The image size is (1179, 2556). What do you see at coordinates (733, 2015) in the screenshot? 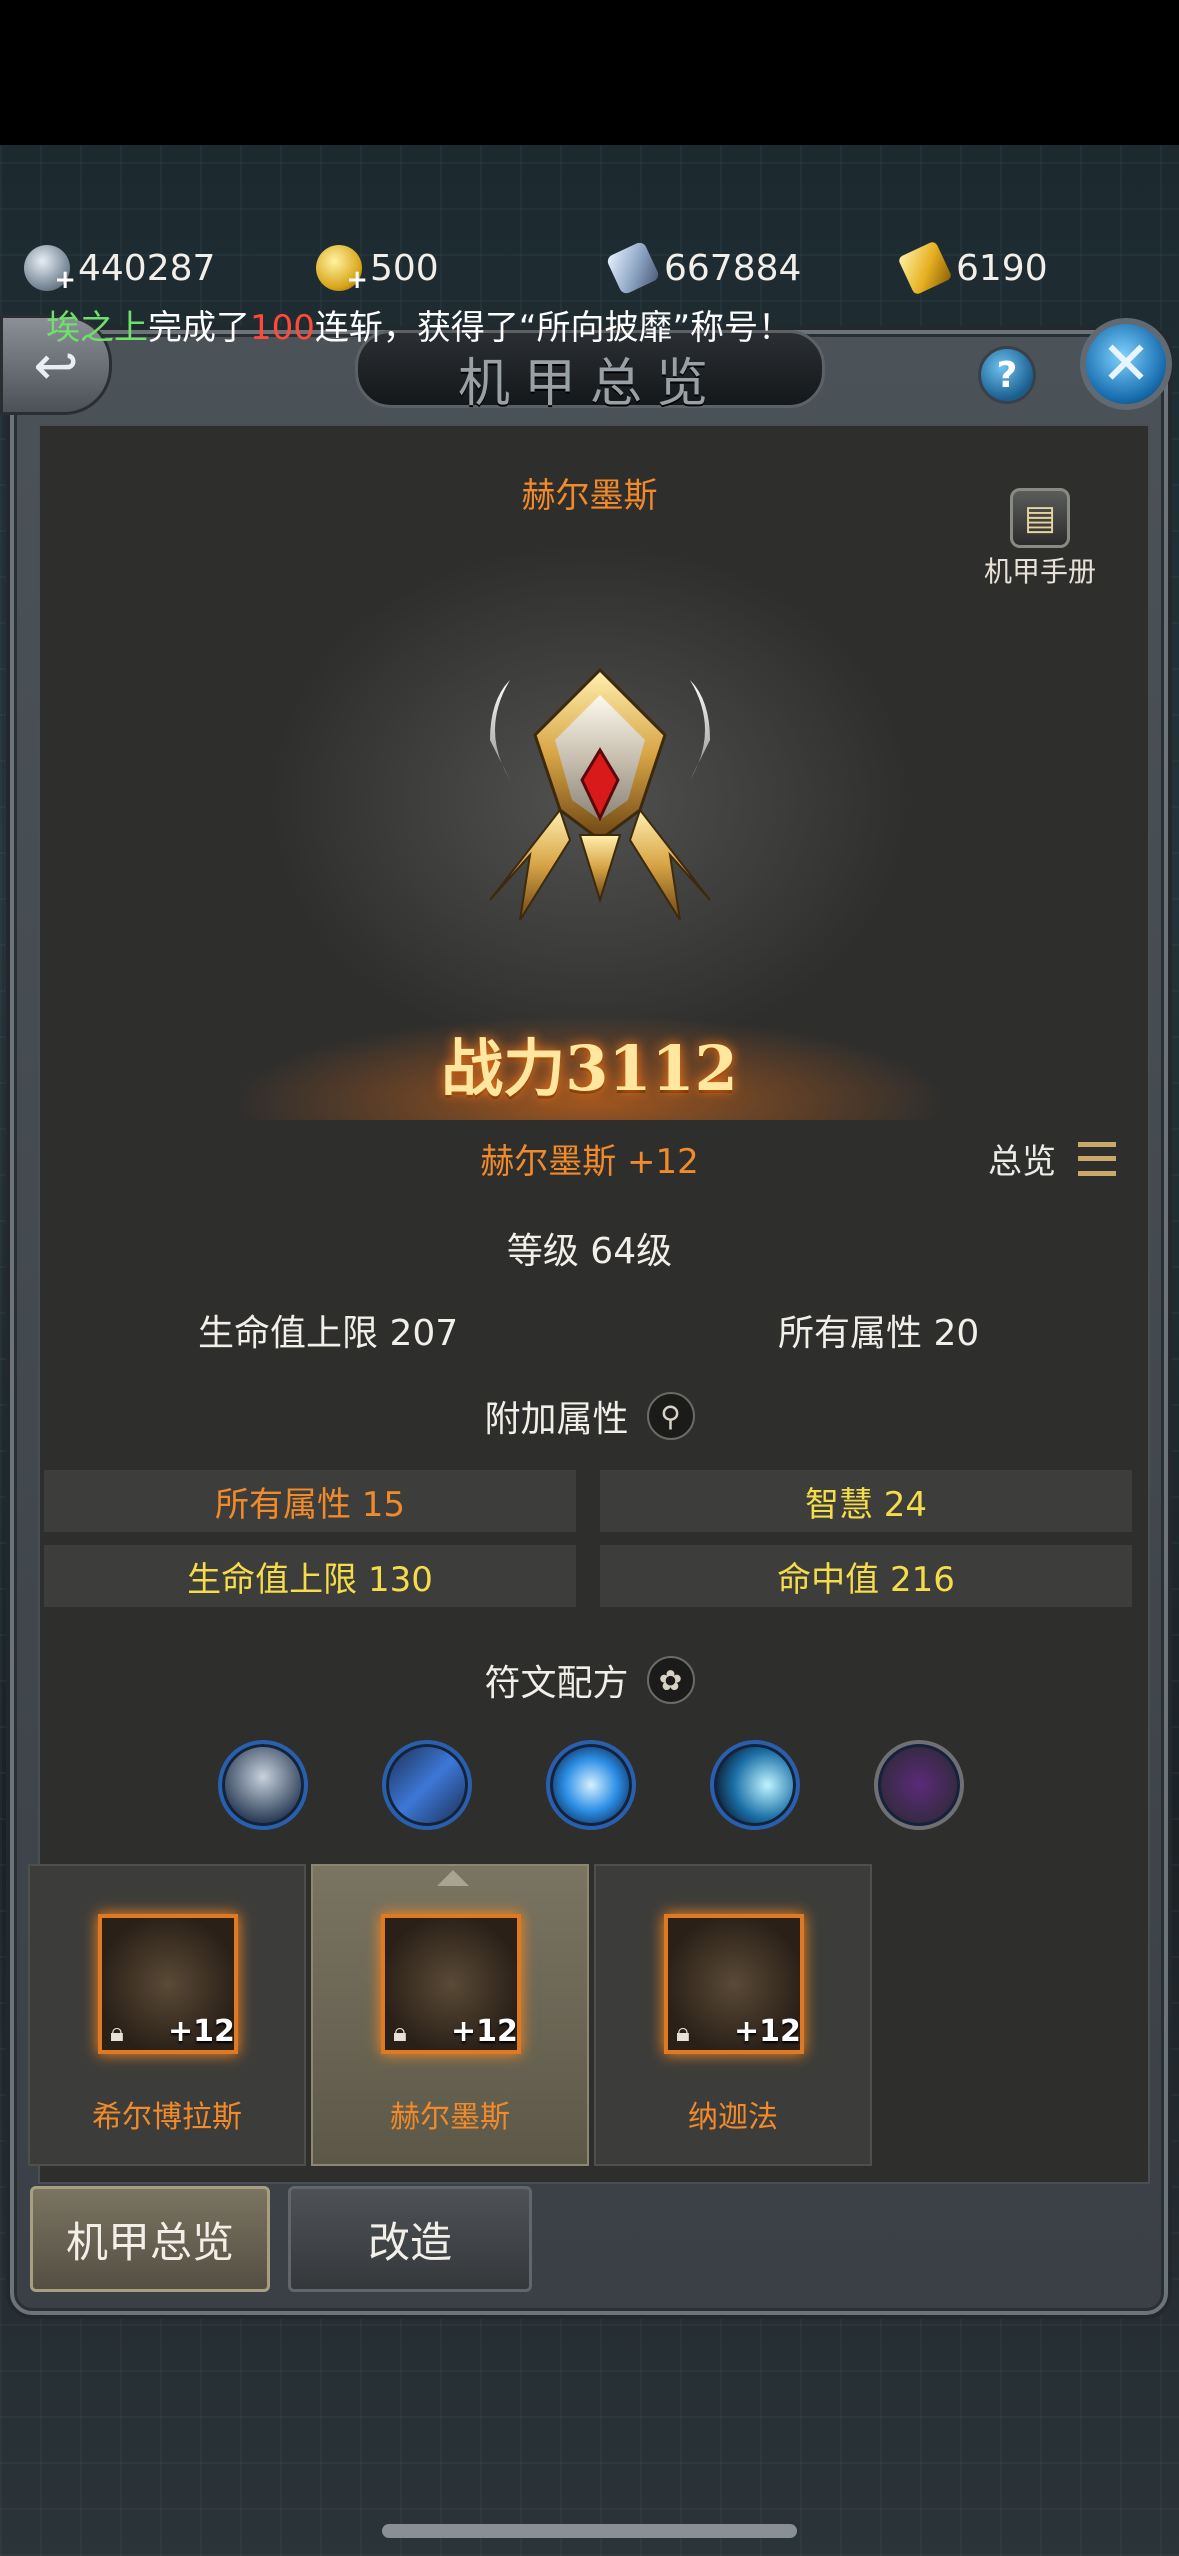
I see `mecha-card: 🔒︎ +12 纳迦法` at bounding box center [733, 2015].